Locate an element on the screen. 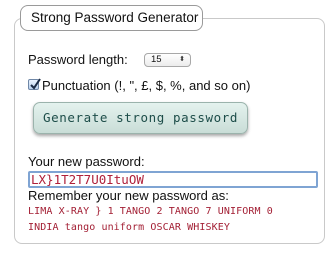 The image size is (331, 258). checkmark-icon is located at coordinates (35, 84).